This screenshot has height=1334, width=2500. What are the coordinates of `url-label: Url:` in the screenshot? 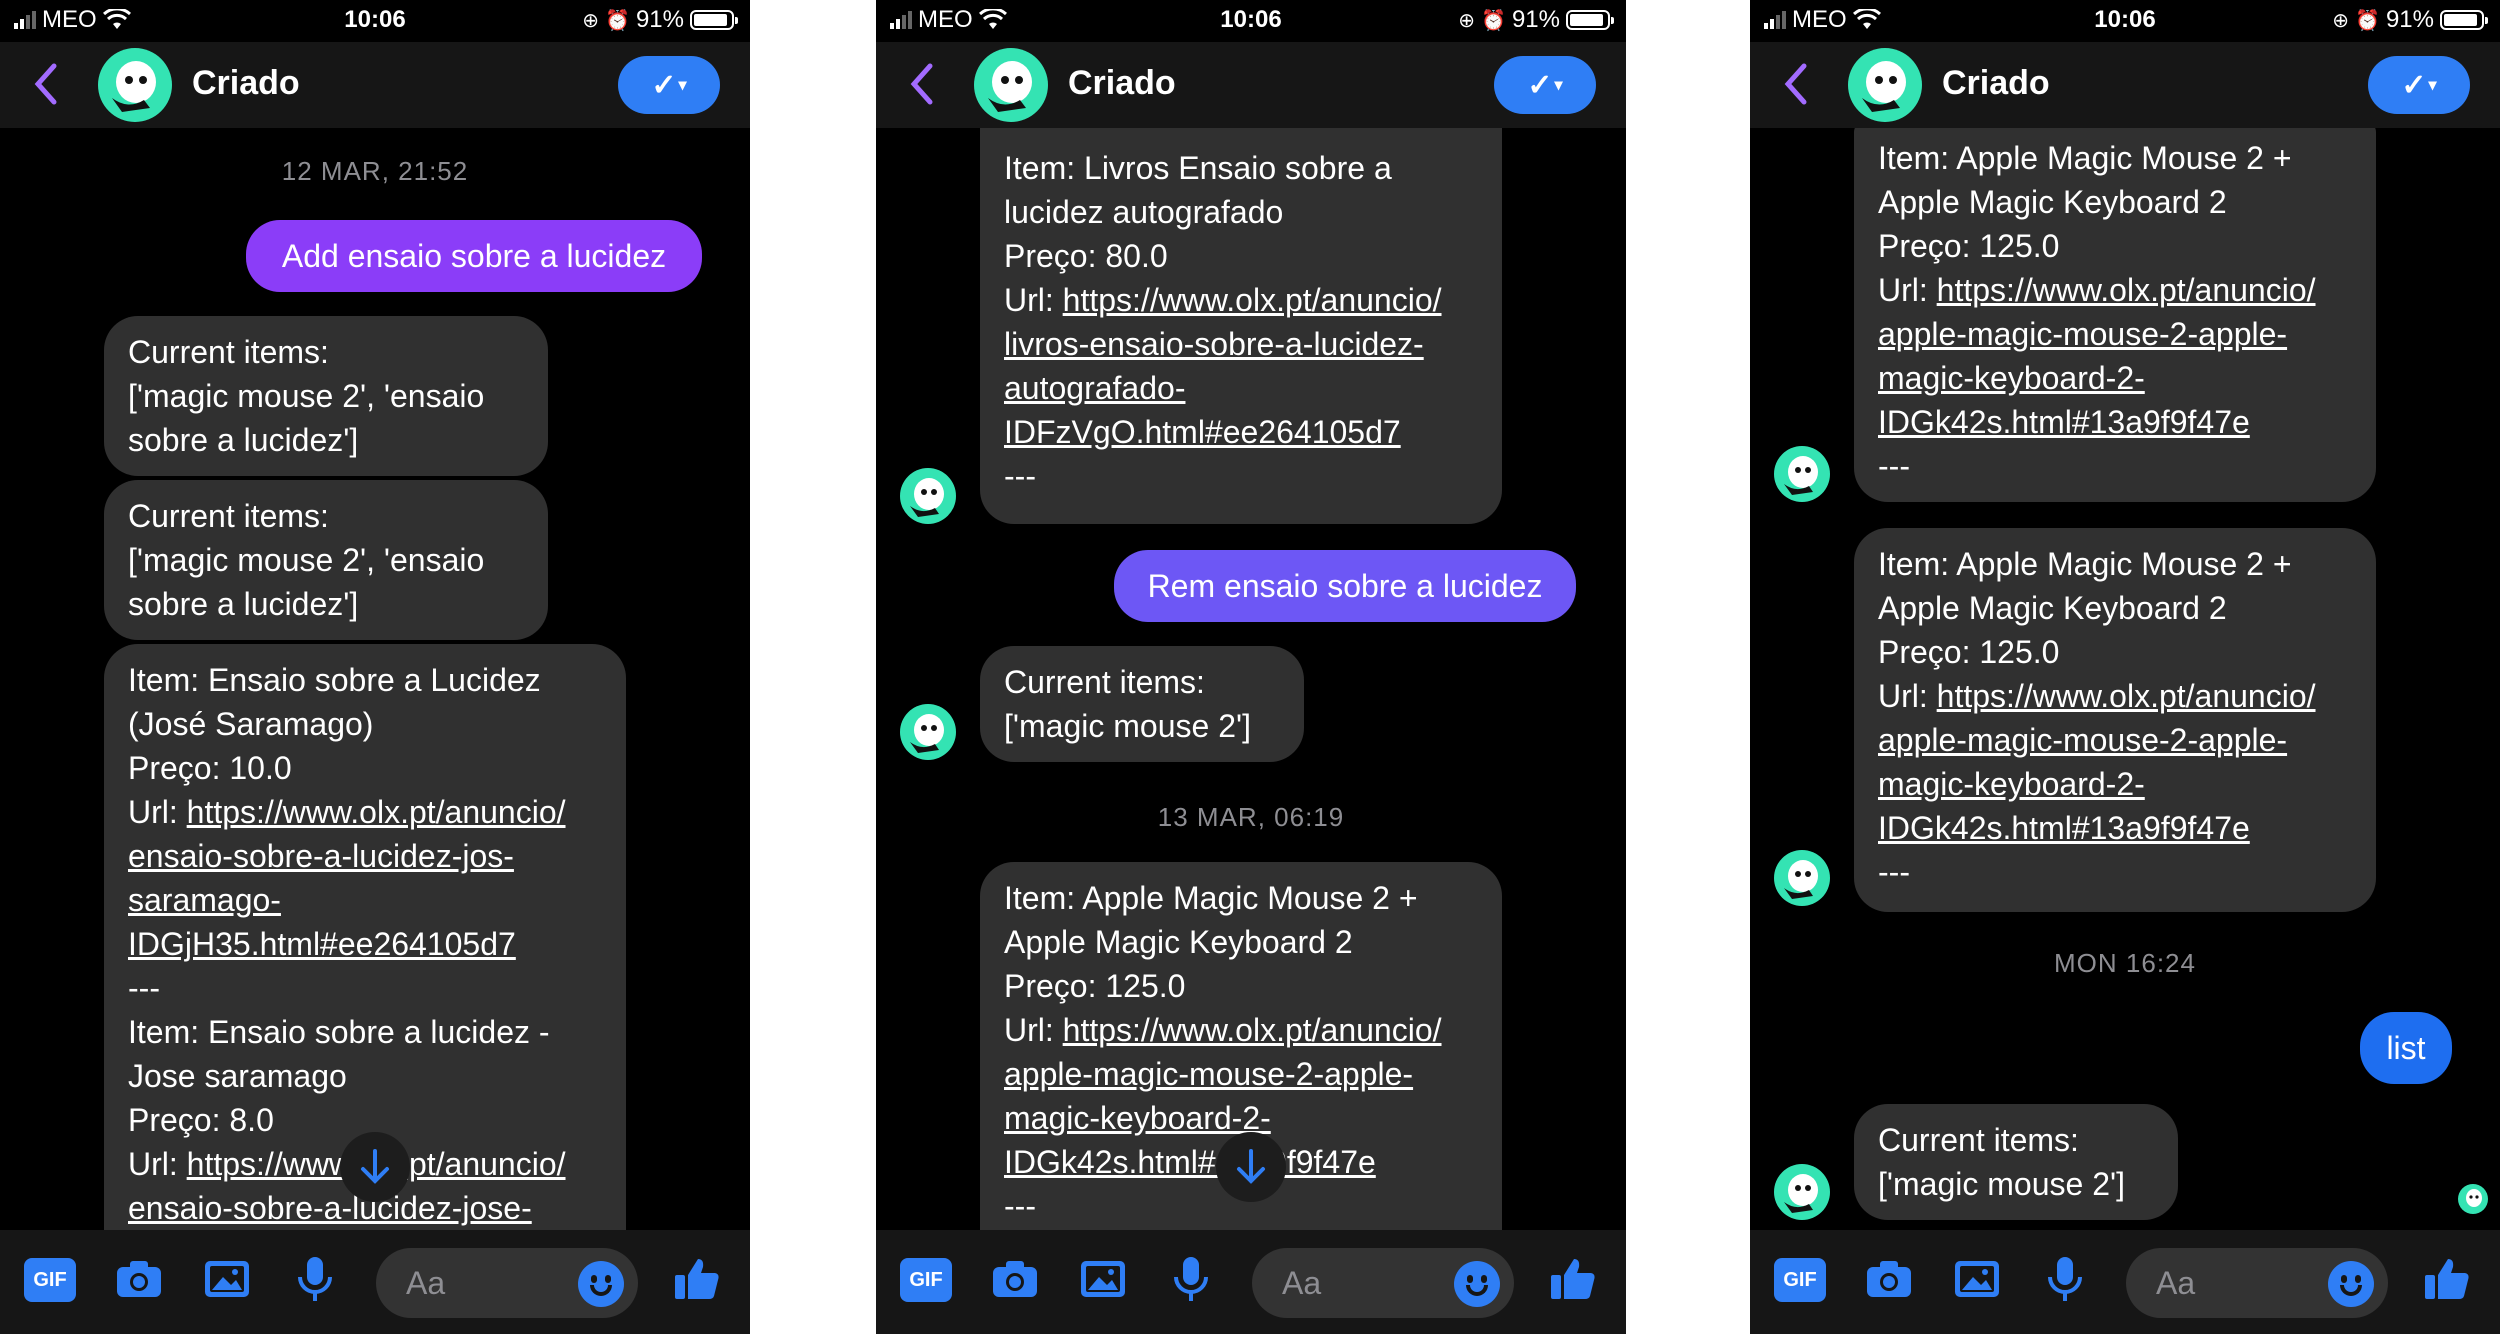 It's located at (1033, 1030).